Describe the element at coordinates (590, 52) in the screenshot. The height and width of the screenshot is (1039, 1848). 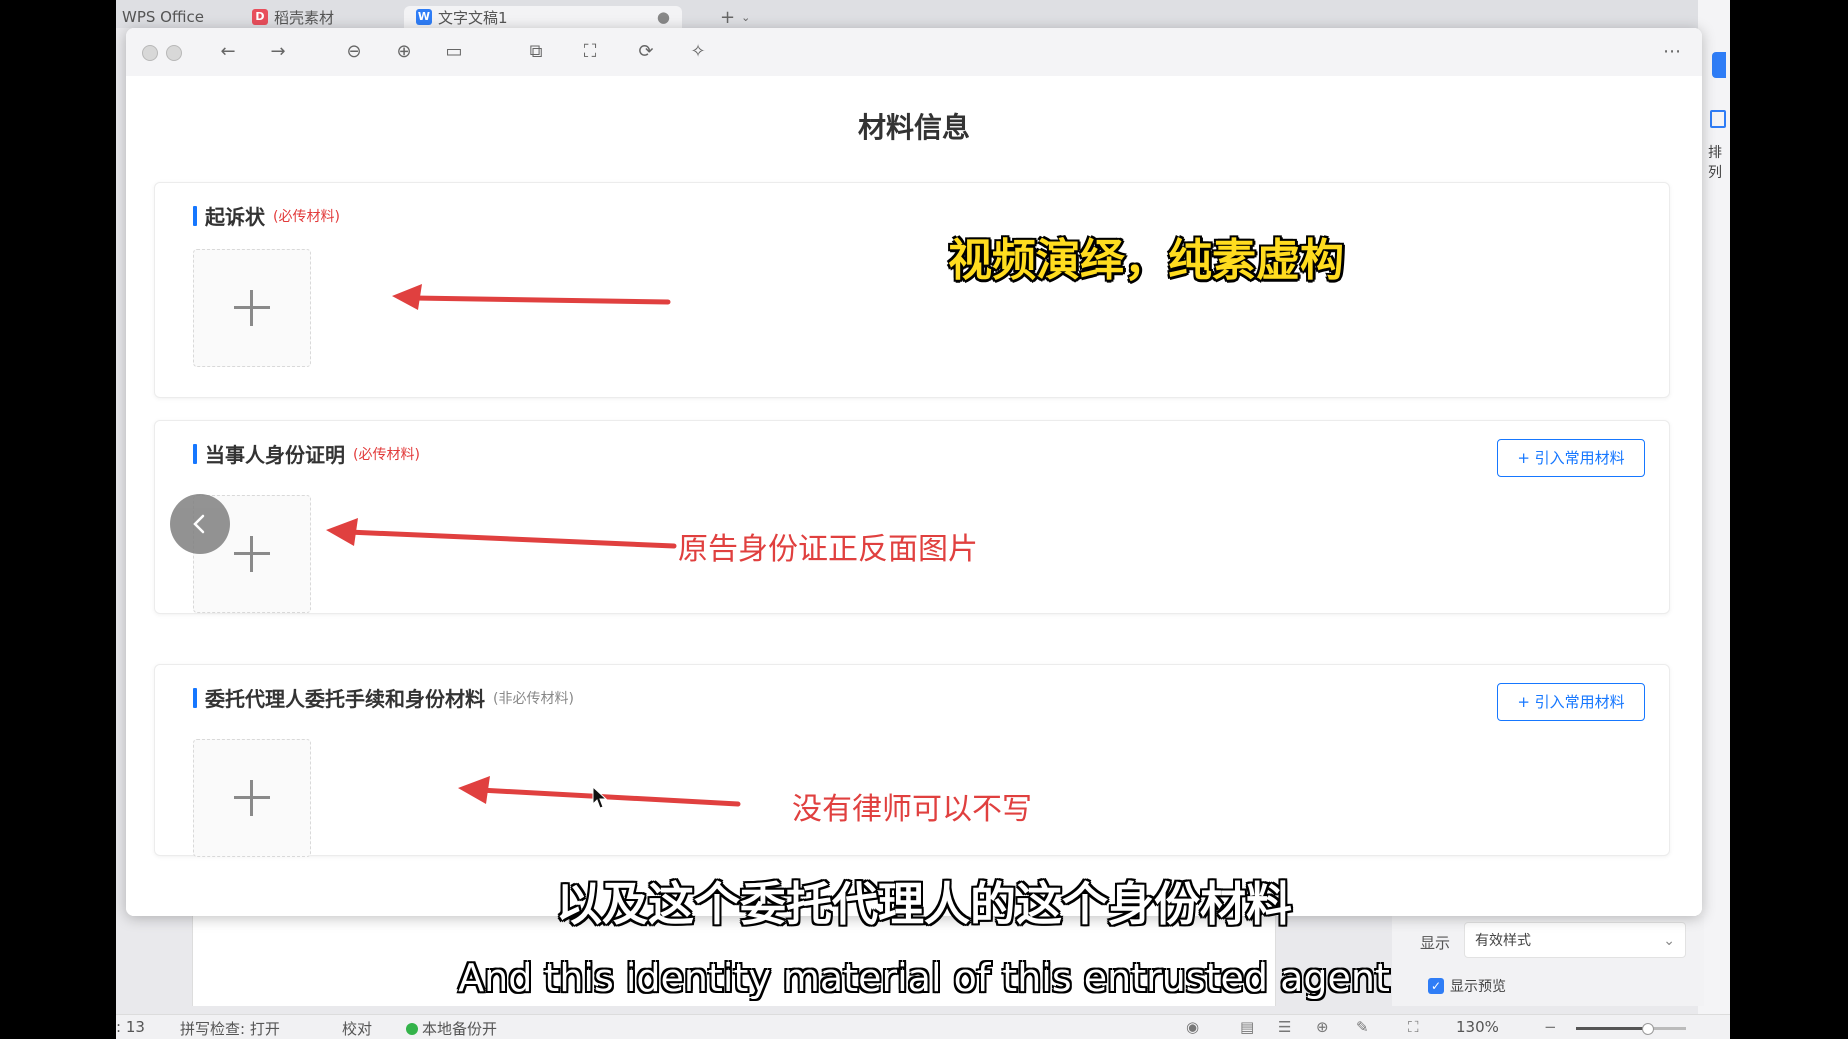
I see `crop-icon: ⛶` at that location.